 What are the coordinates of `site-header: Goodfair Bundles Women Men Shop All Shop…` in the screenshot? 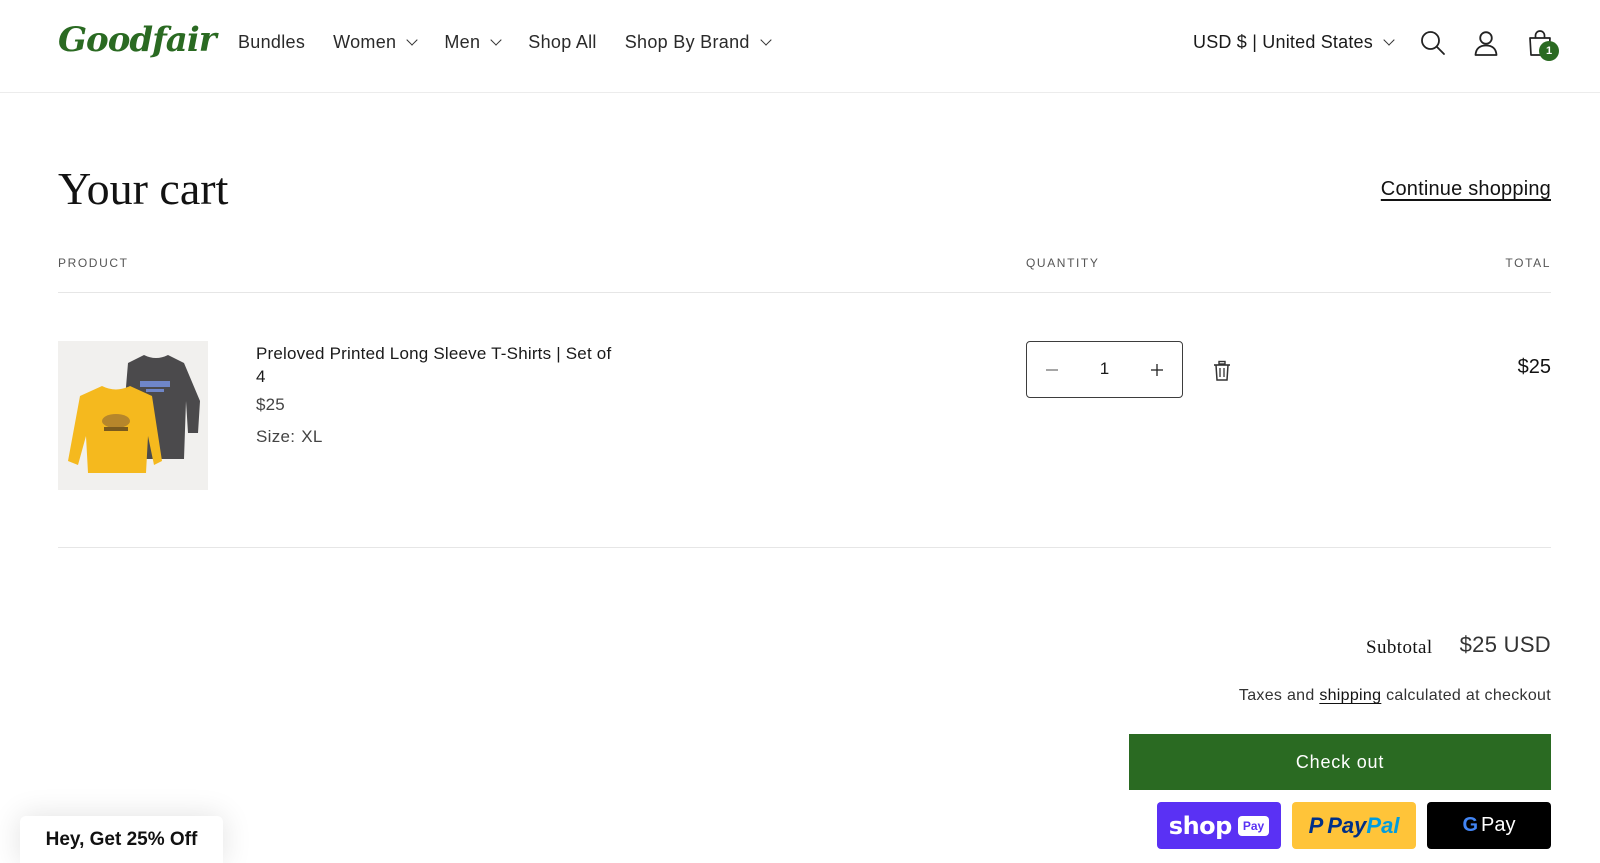 It's located at (800, 46).